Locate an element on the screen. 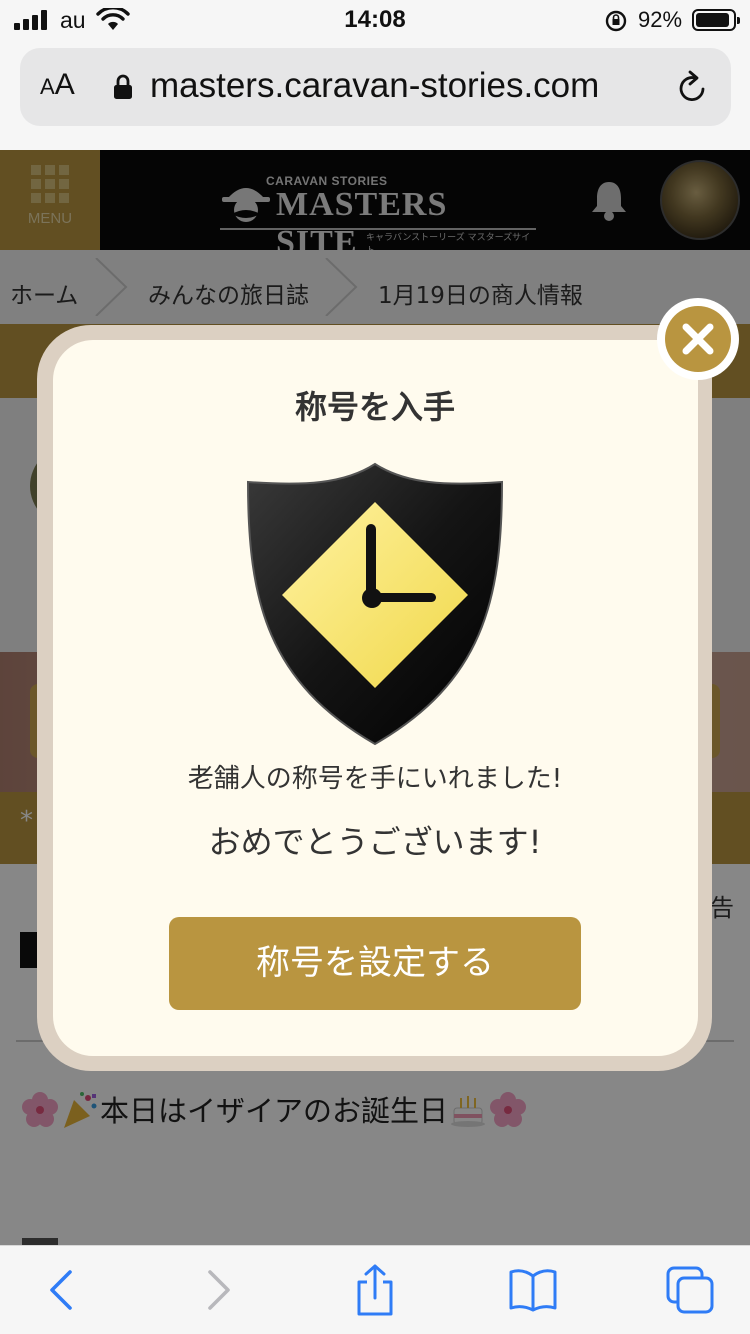  text-size-button: AA is located at coordinates (57, 85).